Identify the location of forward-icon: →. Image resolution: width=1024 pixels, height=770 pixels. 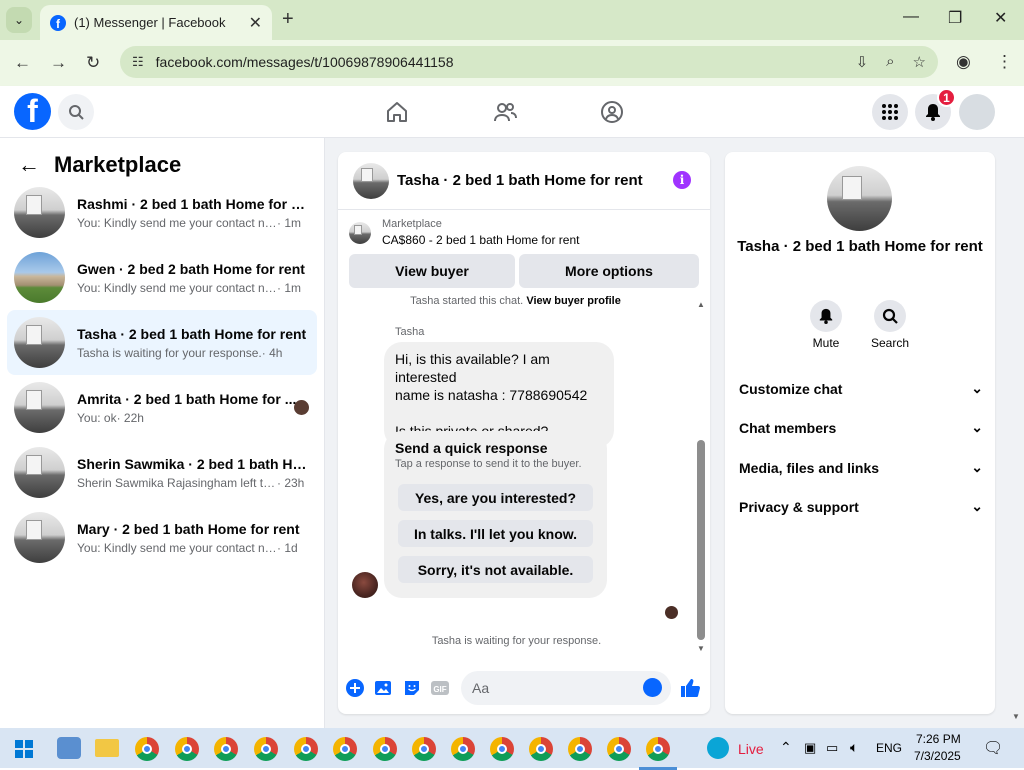
(58, 63).